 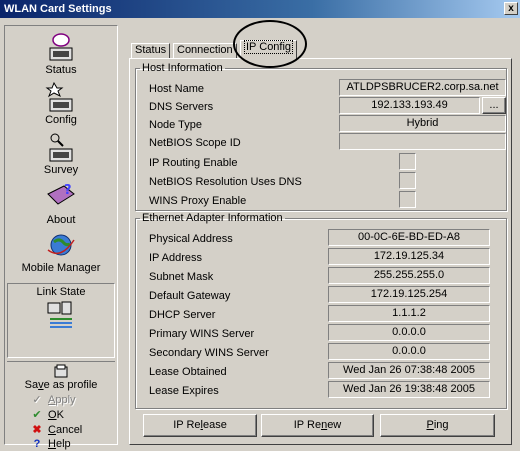 What do you see at coordinates (61, 268) in the screenshot?
I see `sidebar-item-label: Mobile Manager` at bounding box center [61, 268].